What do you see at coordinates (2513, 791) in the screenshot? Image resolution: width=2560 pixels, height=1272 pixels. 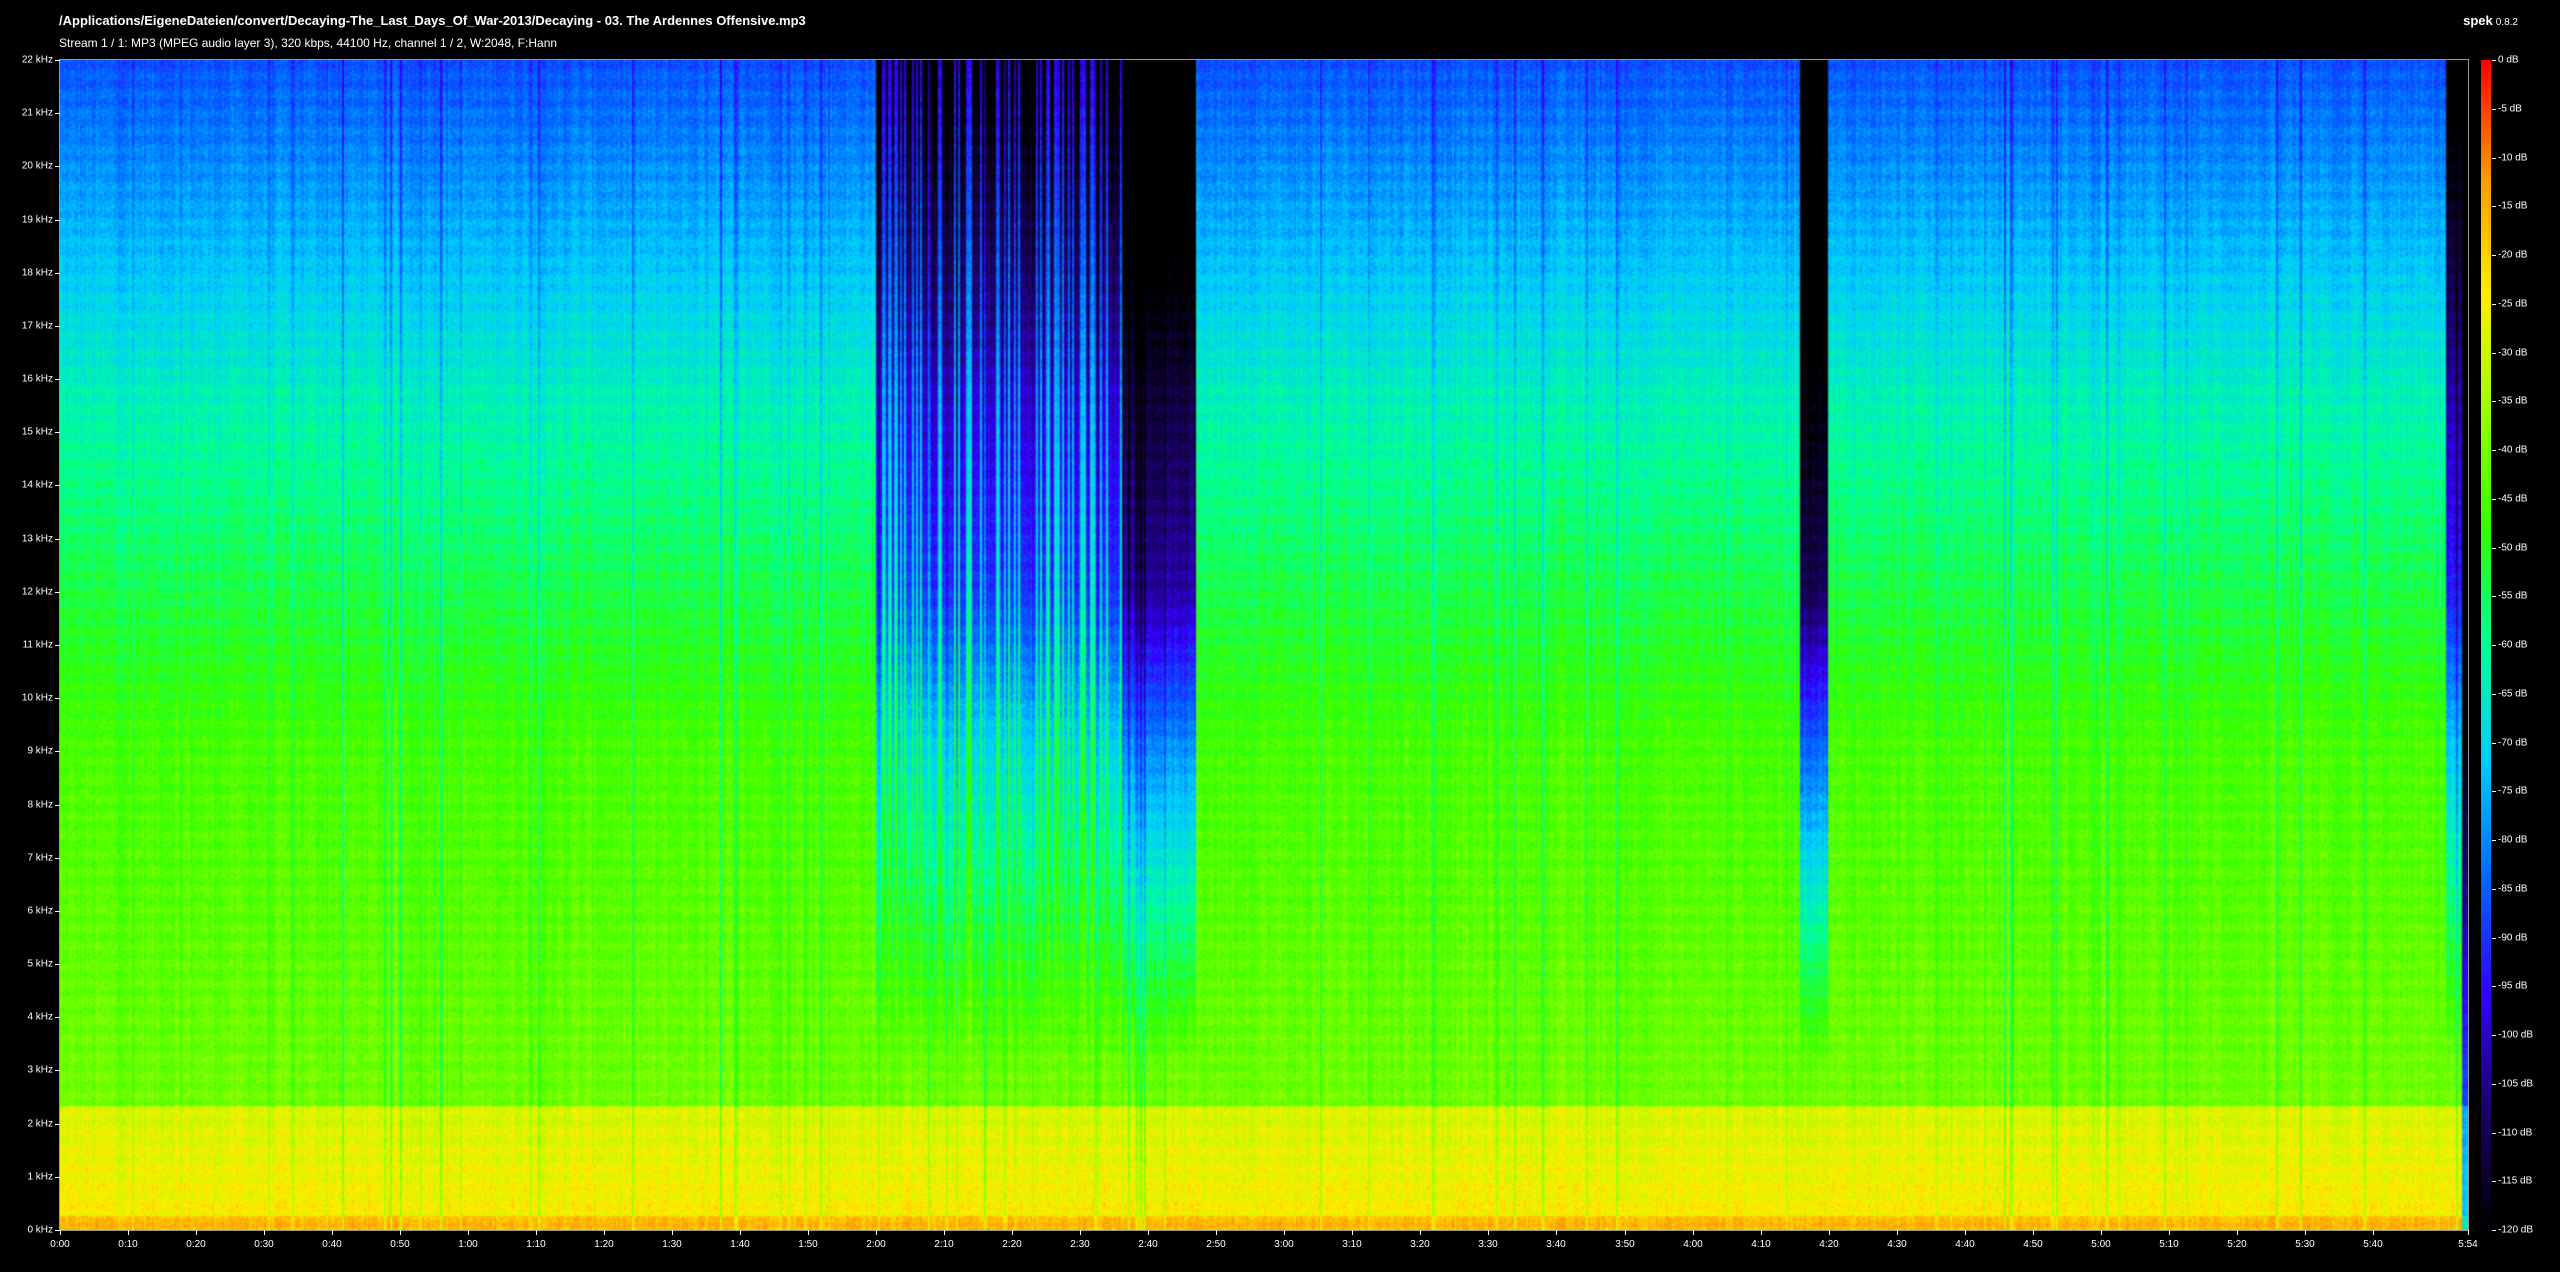 I see `db-tick-label: -75 dB` at bounding box center [2513, 791].